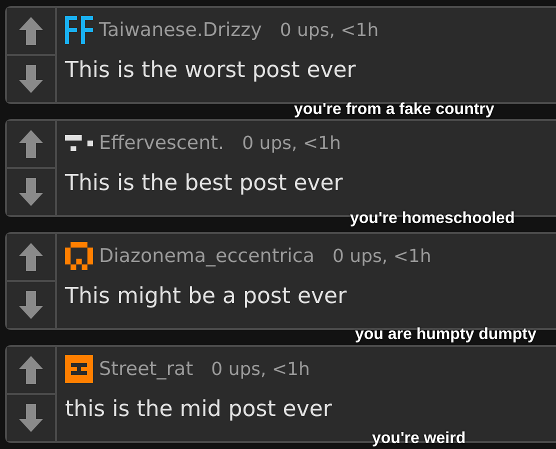  Describe the element at coordinates (206, 297) in the screenshot. I see `comment-text: This might be a post ever` at that location.